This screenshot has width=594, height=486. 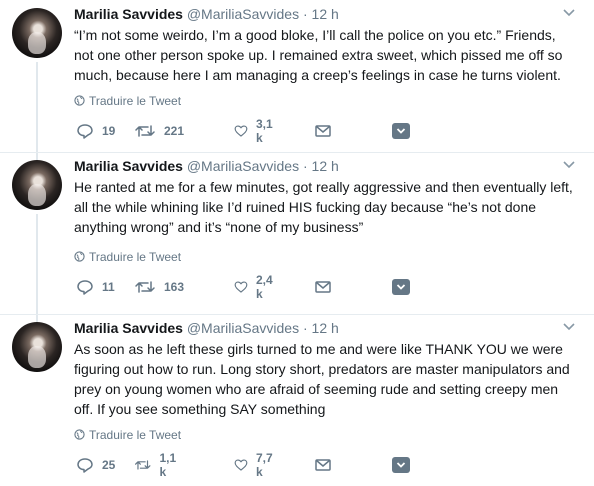 I want to click on retweet-count: 163, so click(x=174, y=287).